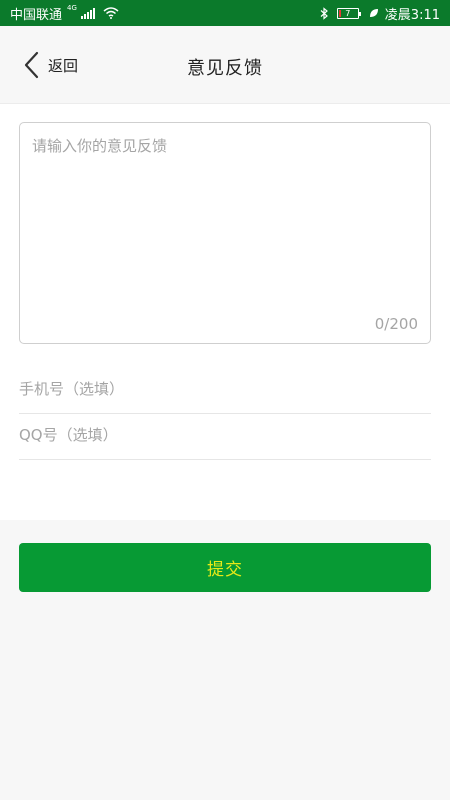  I want to click on battery-level, so click(339, 13).